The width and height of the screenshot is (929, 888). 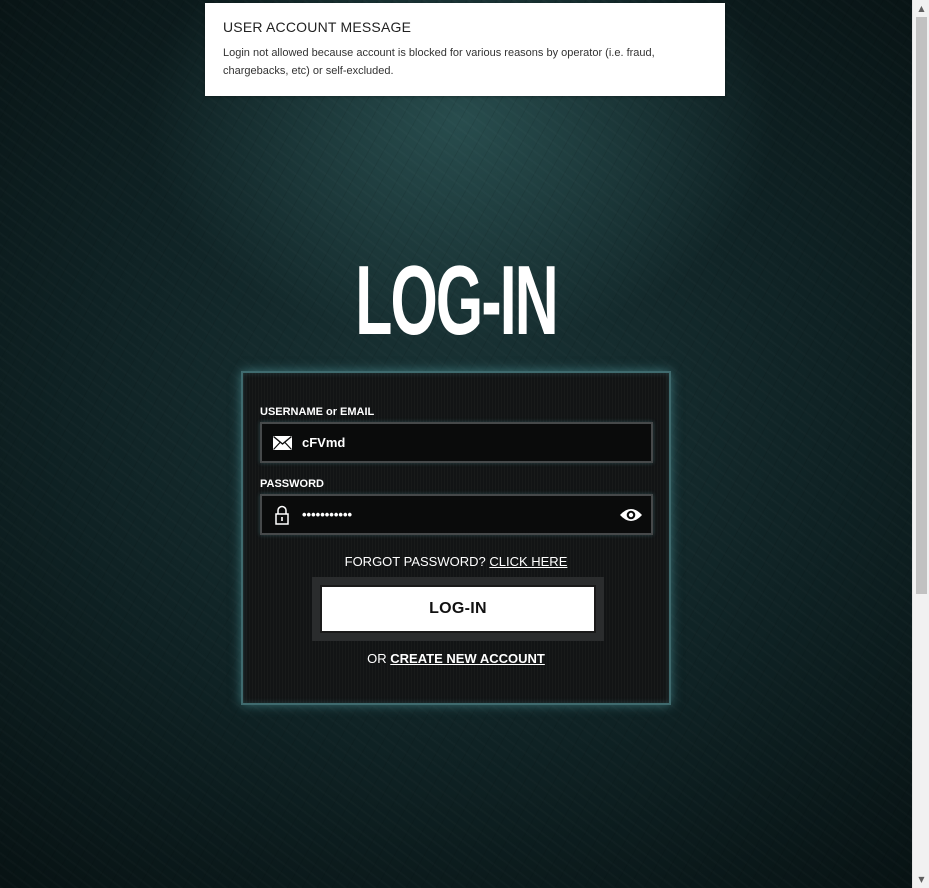 What do you see at coordinates (282, 442) in the screenshot?
I see `envelope-icon` at bounding box center [282, 442].